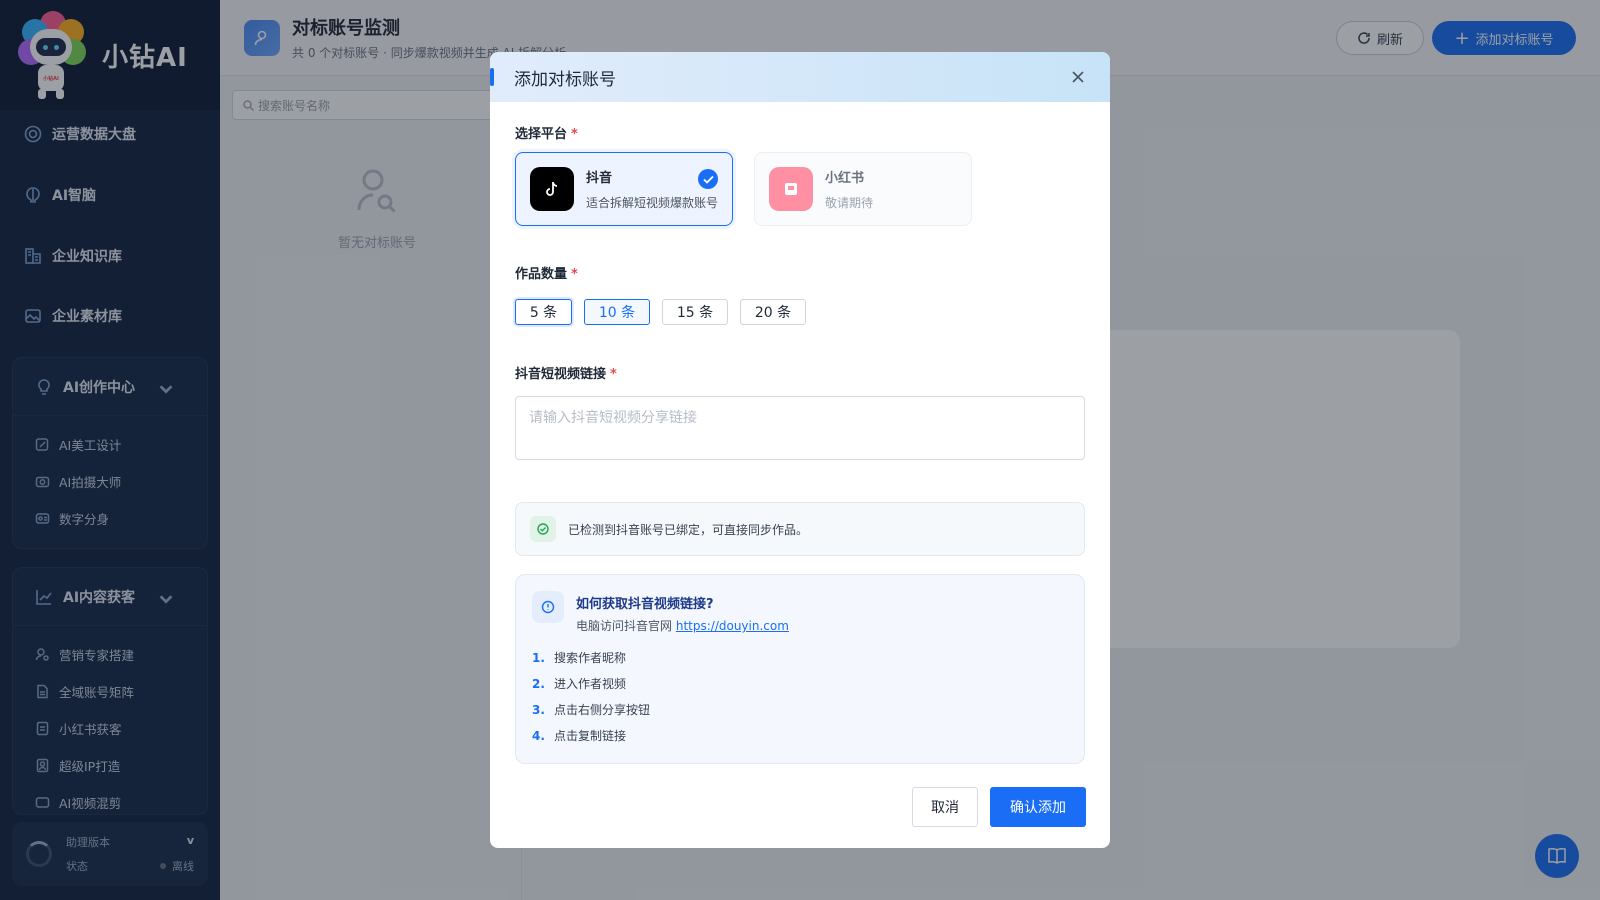  What do you see at coordinates (1078, 77) in the screenshot?
I see `close-icon` at bounding box center [1078, 77].